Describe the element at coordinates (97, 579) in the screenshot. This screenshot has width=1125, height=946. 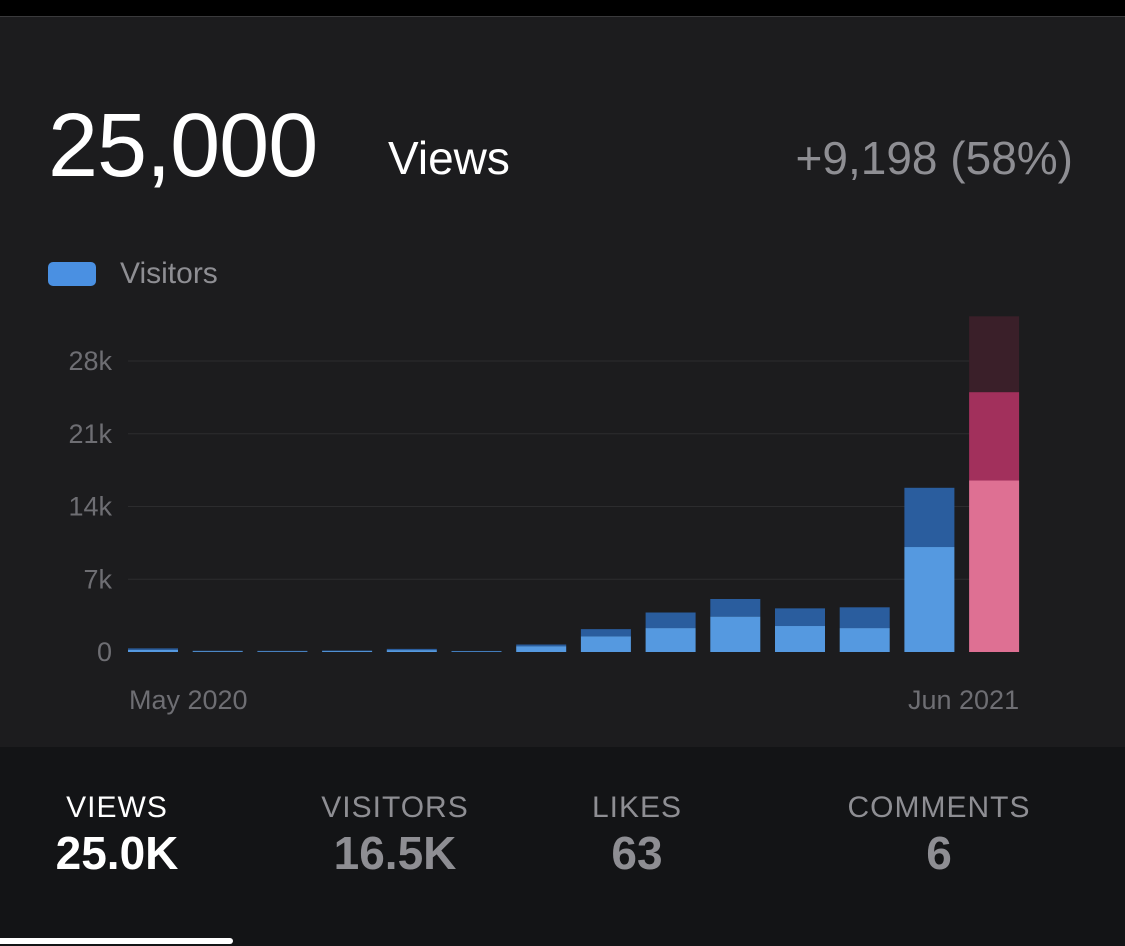
I see `y-tick-label: 7k` at that location.